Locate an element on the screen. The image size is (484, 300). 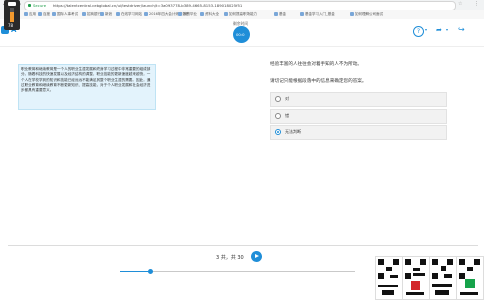
question-instruction: 请切记只能根据段落中的信息来确定您的答案。 is located at coordinates (318, 81).